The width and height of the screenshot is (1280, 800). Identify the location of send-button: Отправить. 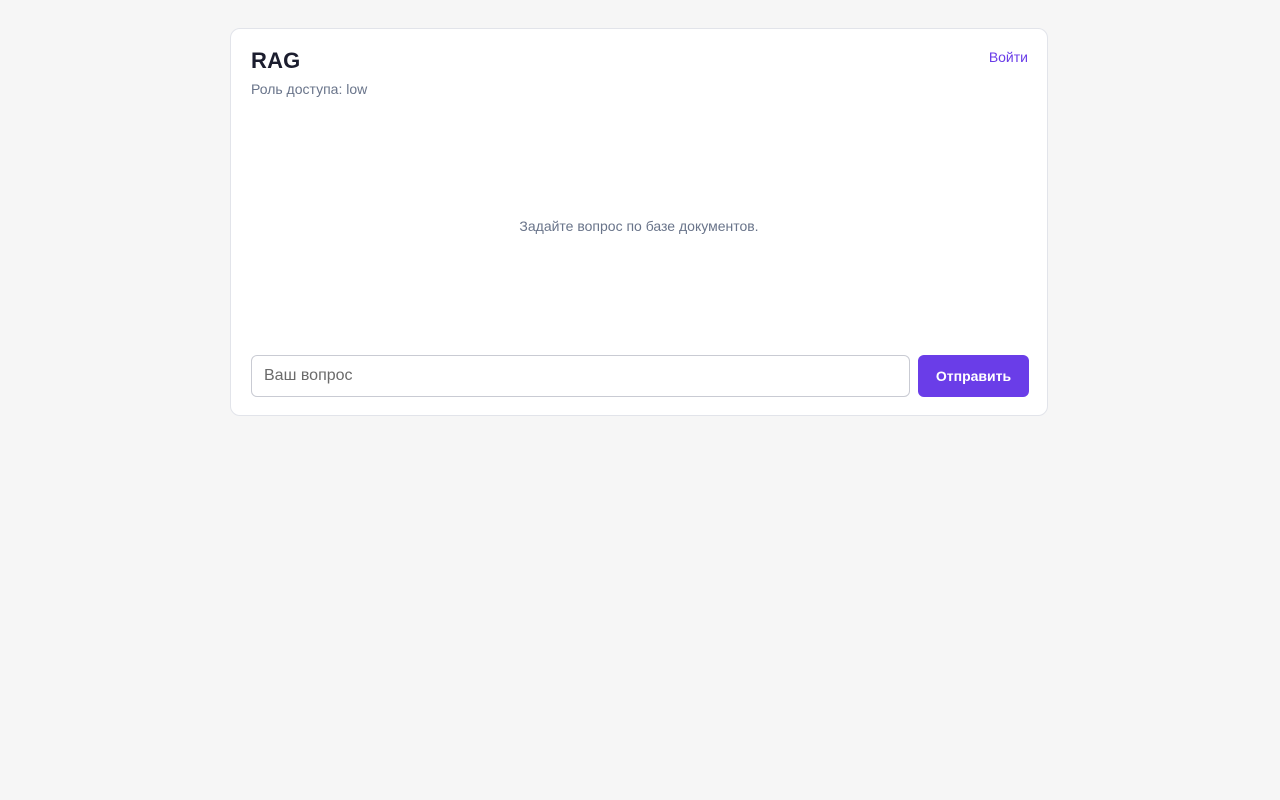
(973, 376).